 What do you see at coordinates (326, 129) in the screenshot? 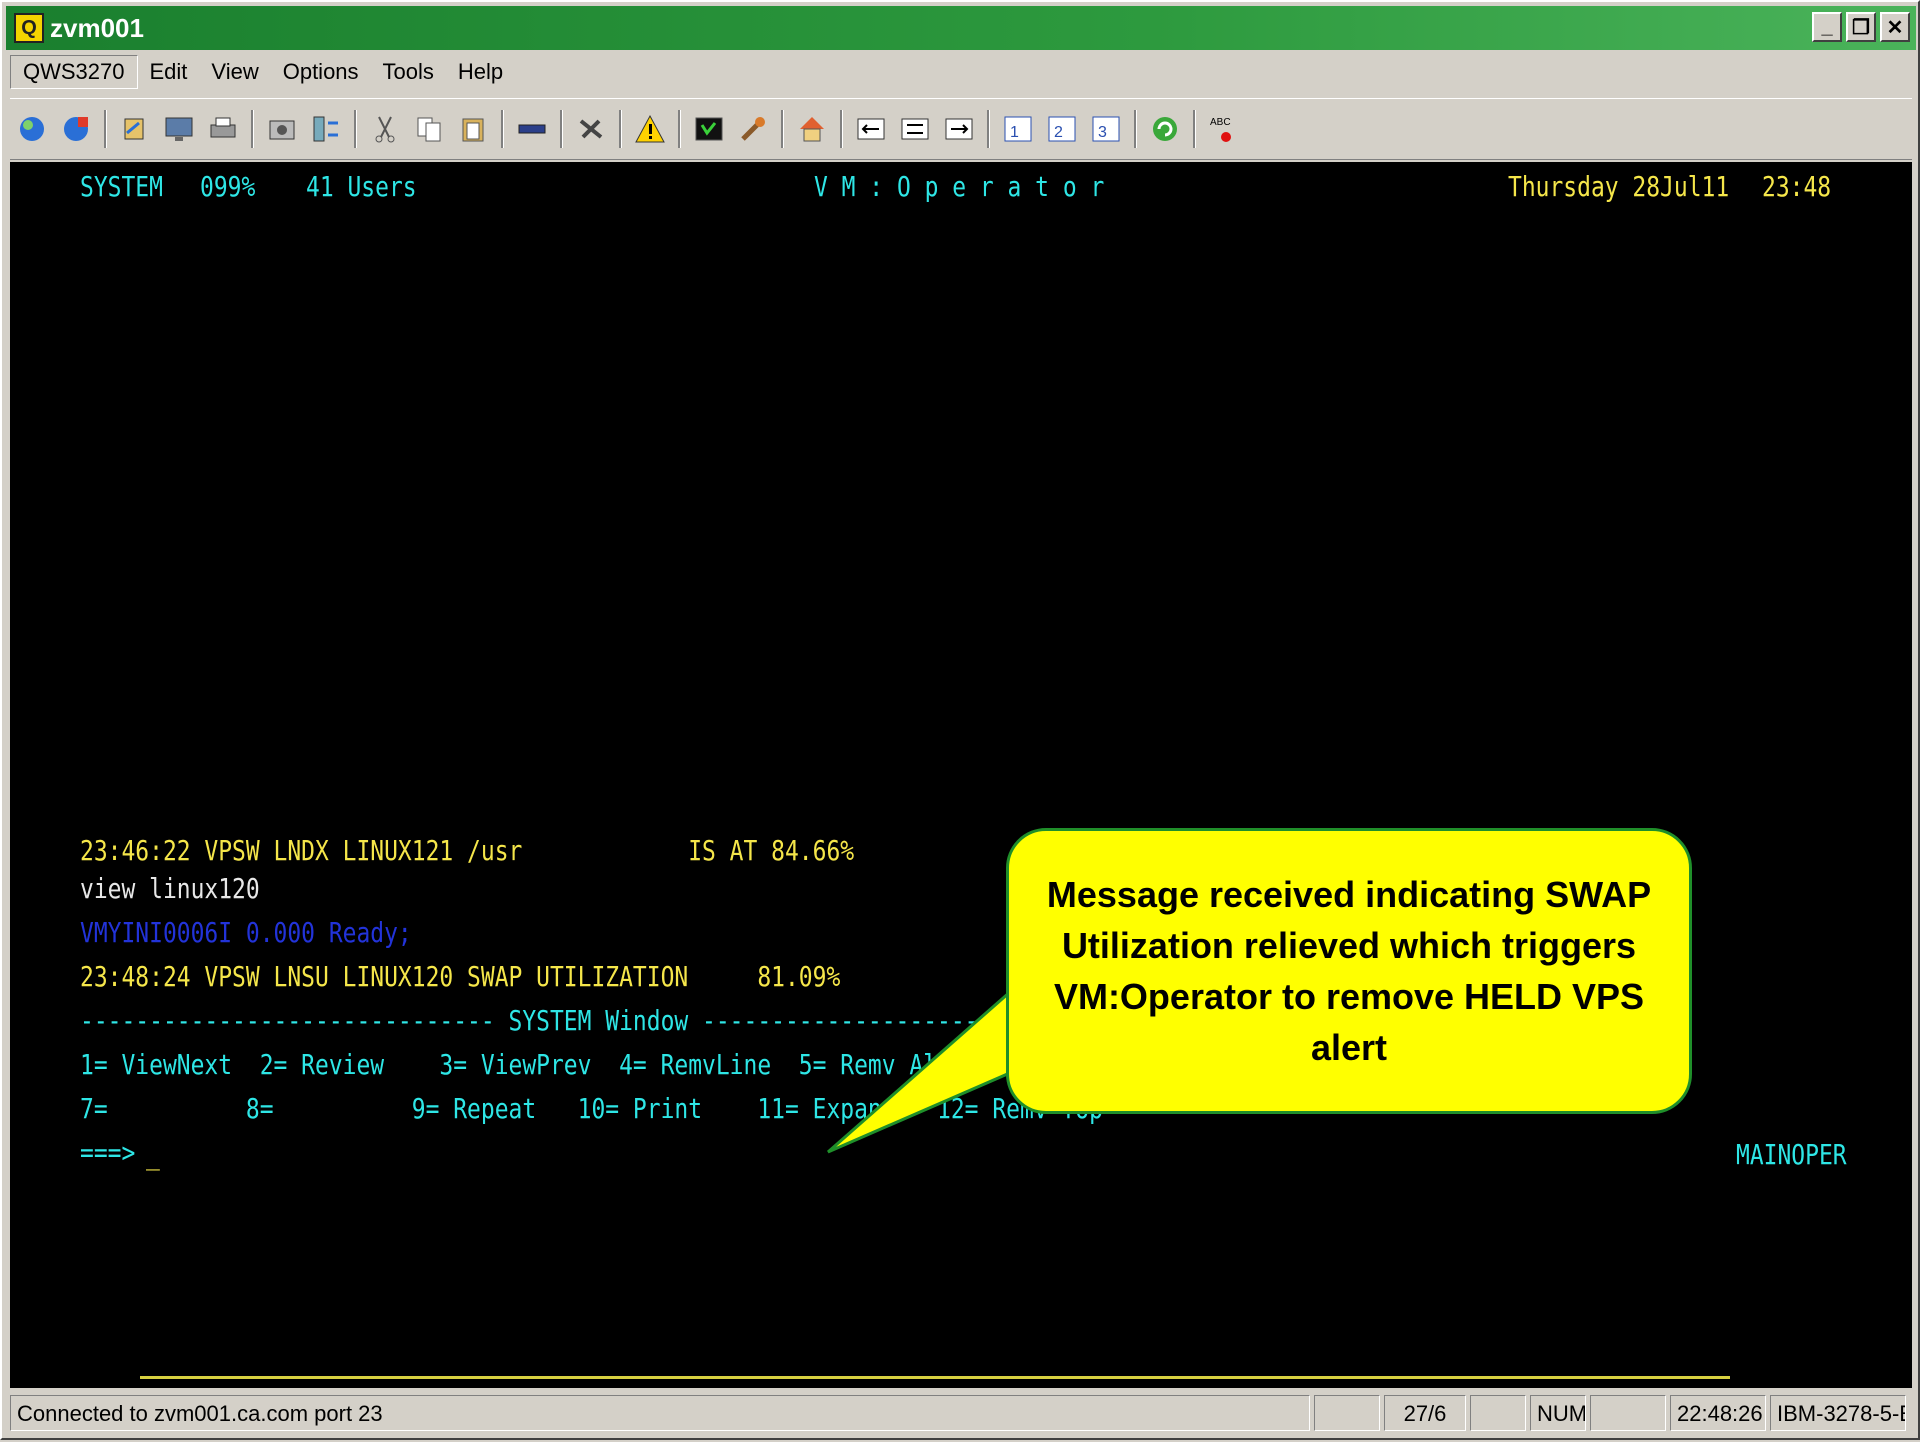
I see `swap-icon` at bounding box center [326, 129].